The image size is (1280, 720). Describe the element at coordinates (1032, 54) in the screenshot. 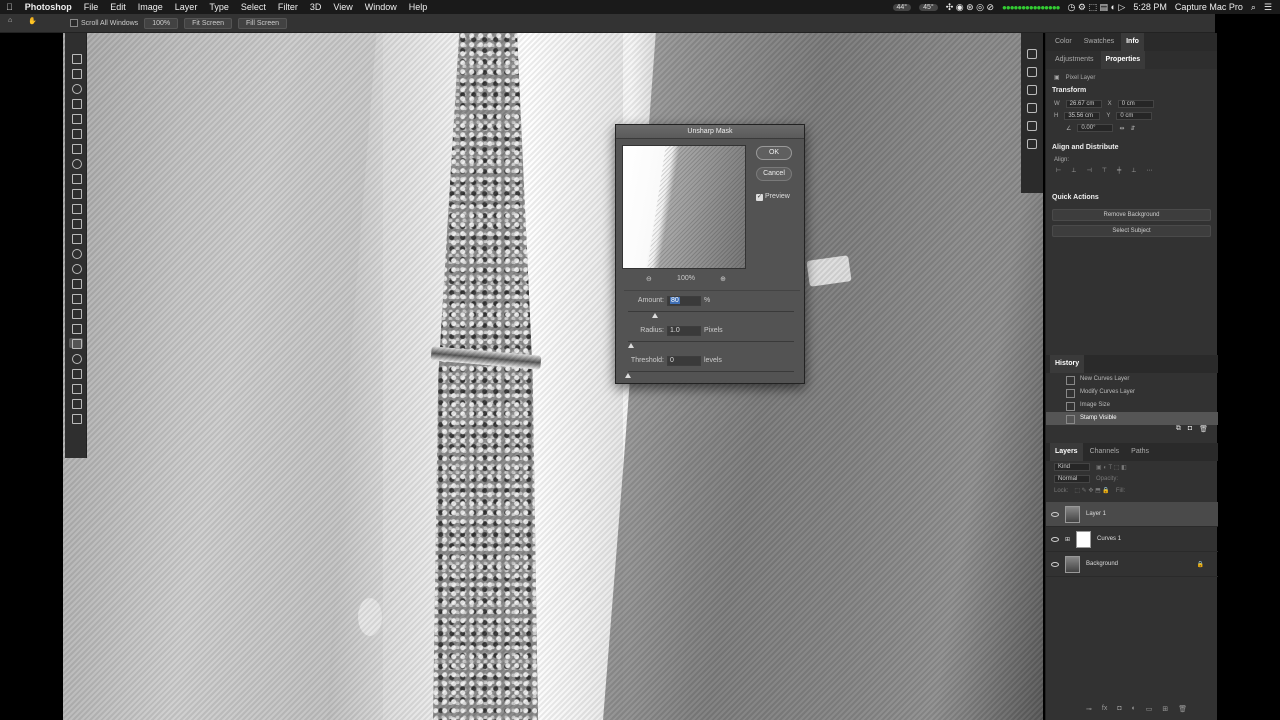

I see `learn-icon` at that location.